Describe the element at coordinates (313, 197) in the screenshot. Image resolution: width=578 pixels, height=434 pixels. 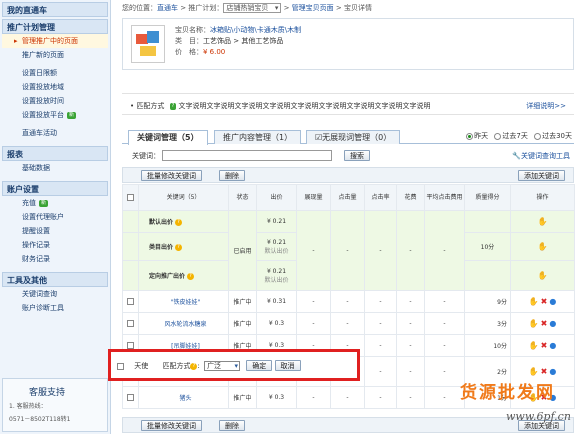
I see `col-impressions: 展现量` at that location.